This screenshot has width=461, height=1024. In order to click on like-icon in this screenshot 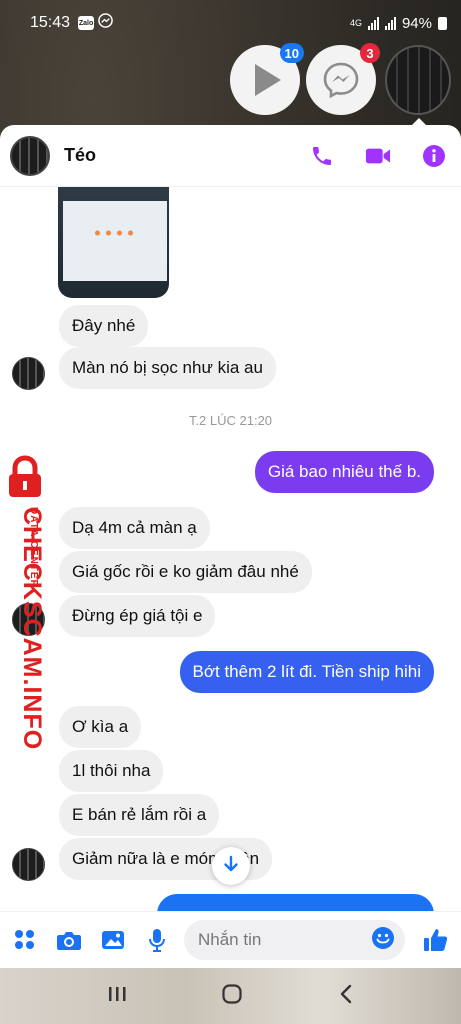, I will do `click(436, 940)`.